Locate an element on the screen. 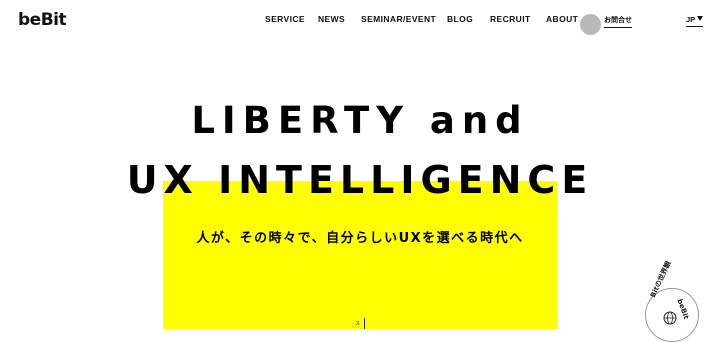  scroll-indicator-label: ス is located at coordinates (358, 324).